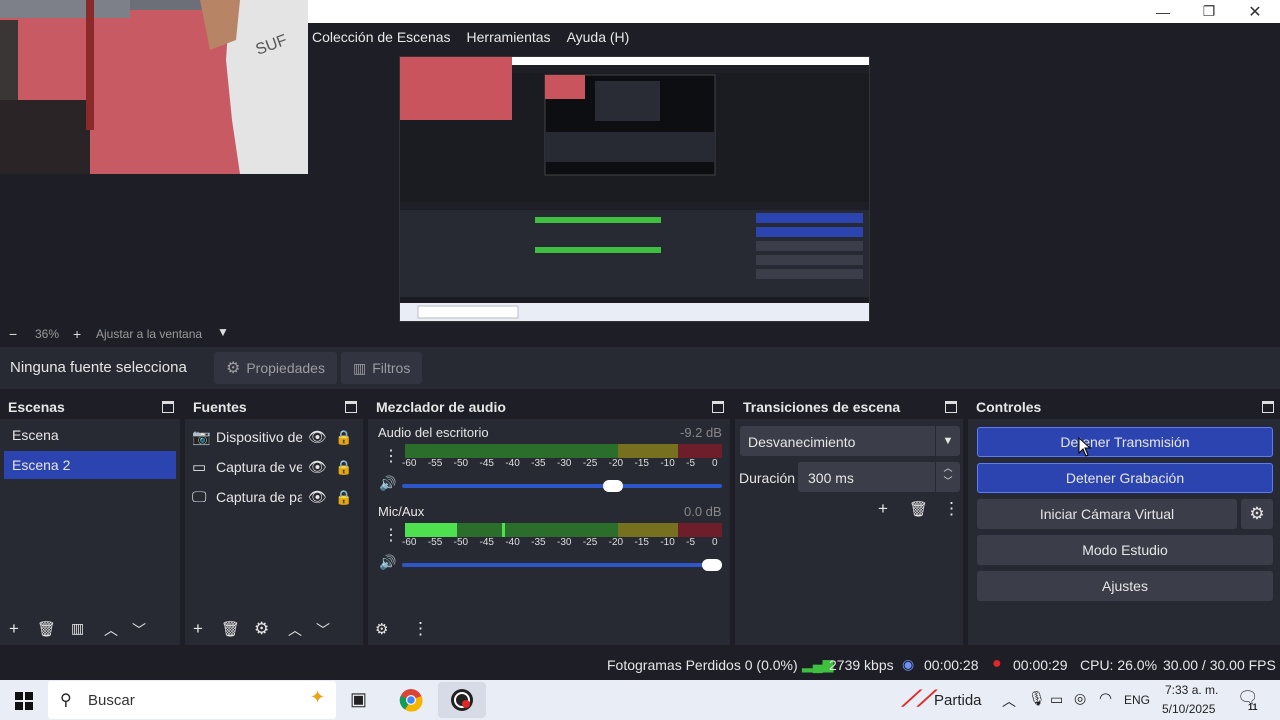  I want to click on language-indicator: ENG, so click(1137, 700).